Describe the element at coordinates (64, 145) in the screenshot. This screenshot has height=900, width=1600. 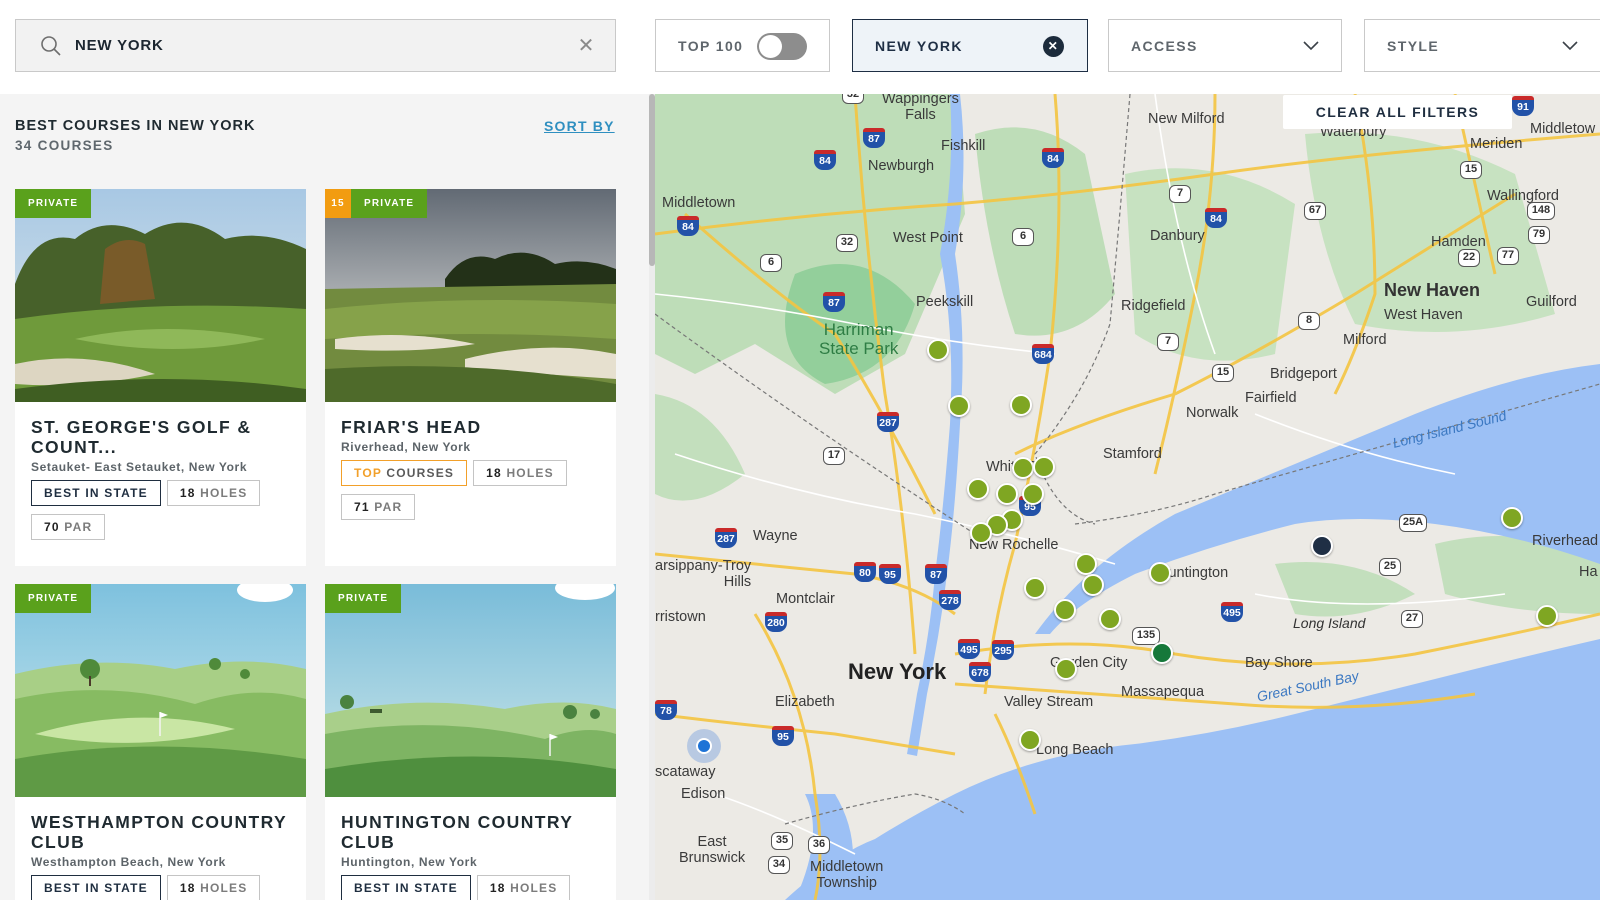
I see `course-count: 34 COURSES` at that location.